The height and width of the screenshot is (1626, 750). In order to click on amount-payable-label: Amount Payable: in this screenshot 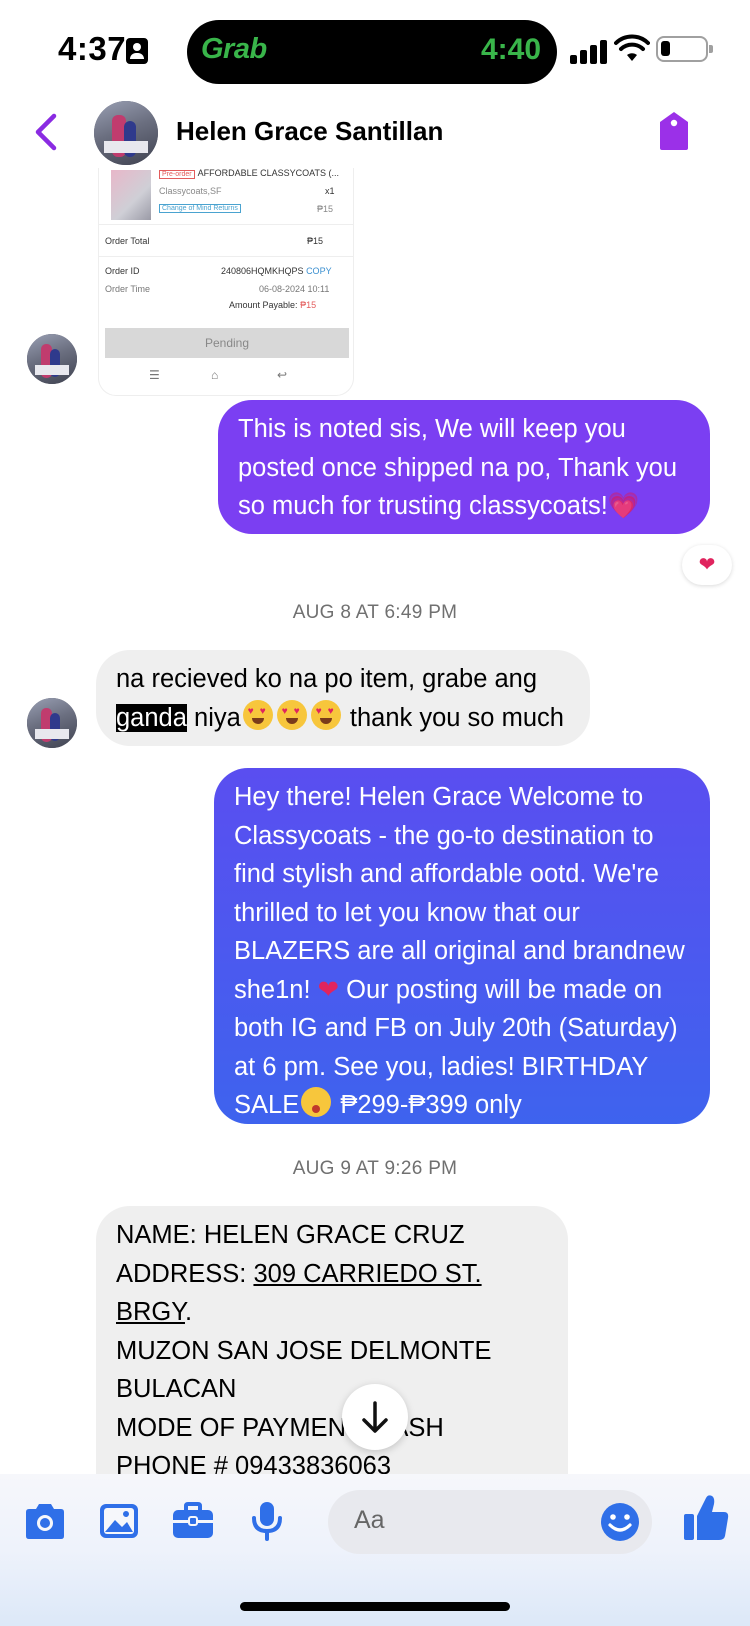, I will do `click(263, 305)`.